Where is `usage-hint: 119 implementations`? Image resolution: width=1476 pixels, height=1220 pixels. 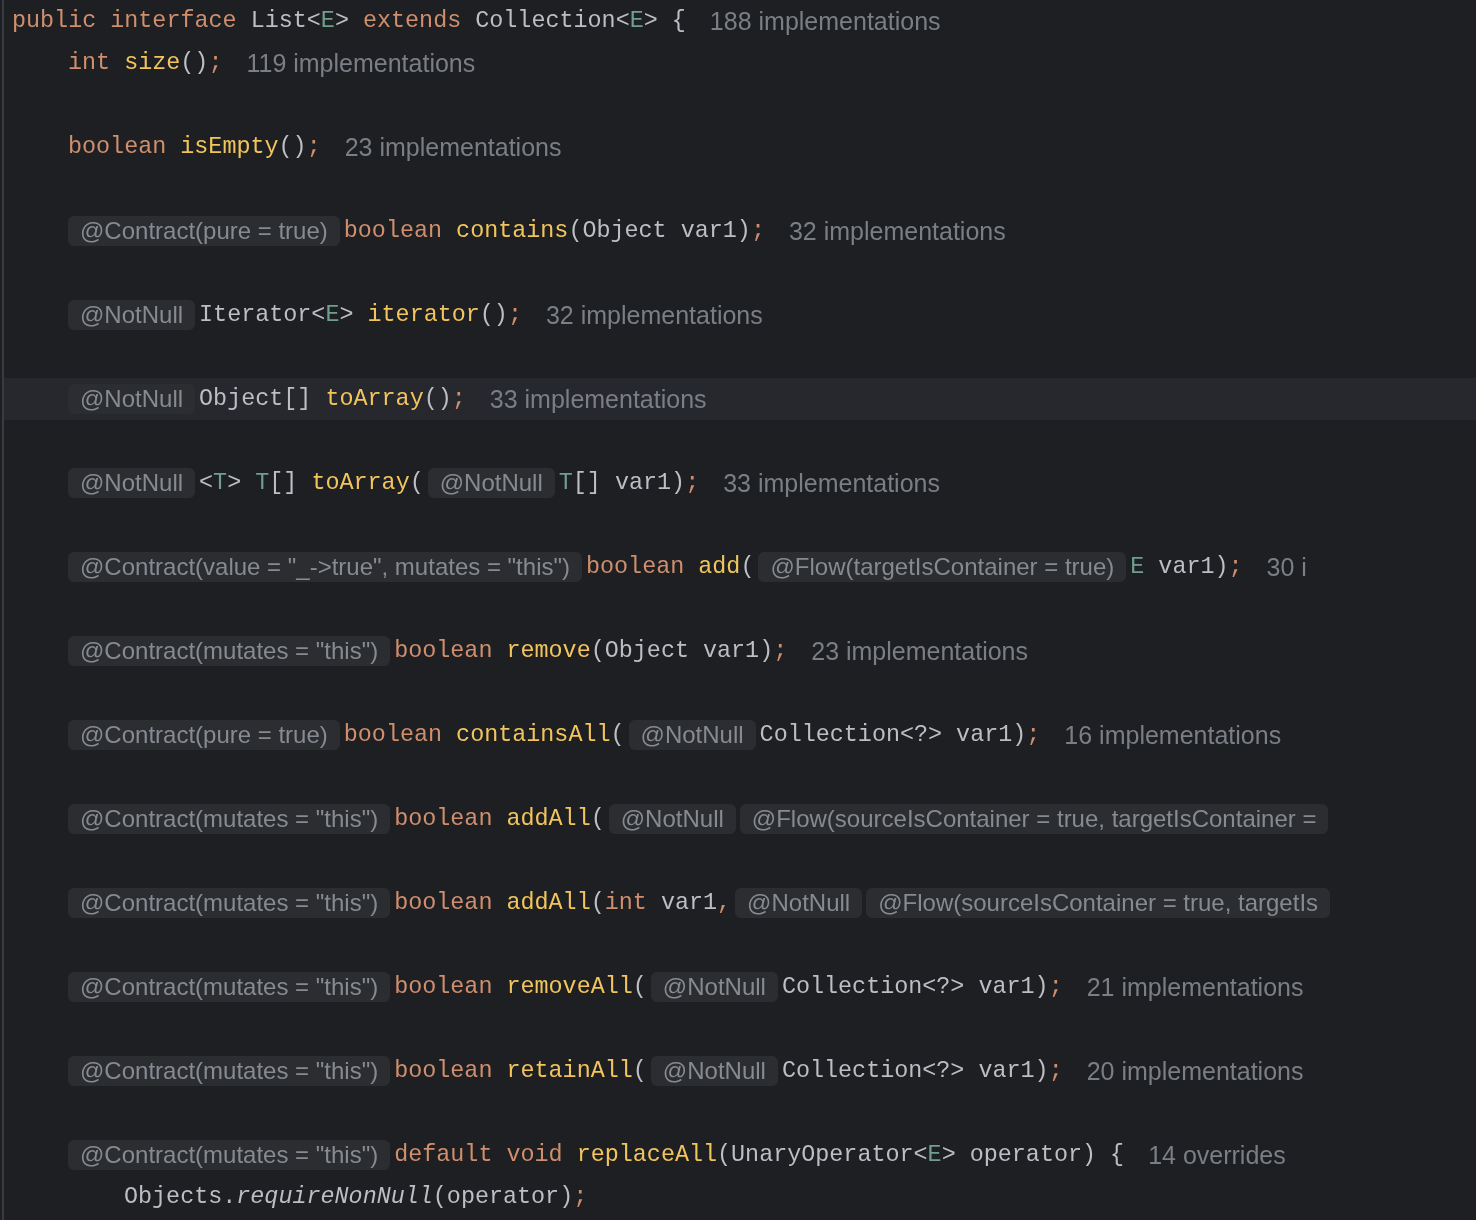
usage-hint: 119 implementations is located at coordinates (361, 63).